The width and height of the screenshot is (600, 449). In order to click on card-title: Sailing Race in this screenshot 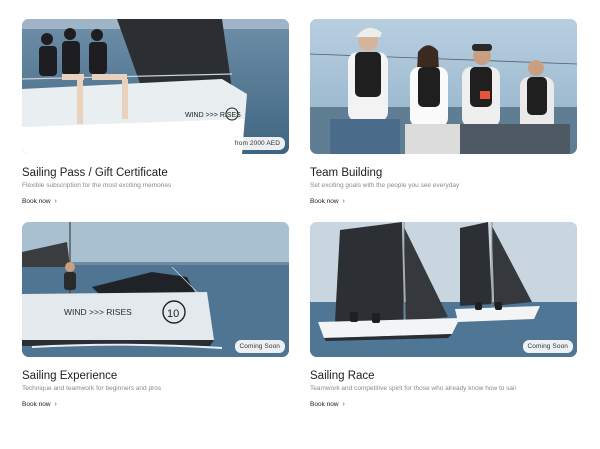, I will do `click(342, 376)`.